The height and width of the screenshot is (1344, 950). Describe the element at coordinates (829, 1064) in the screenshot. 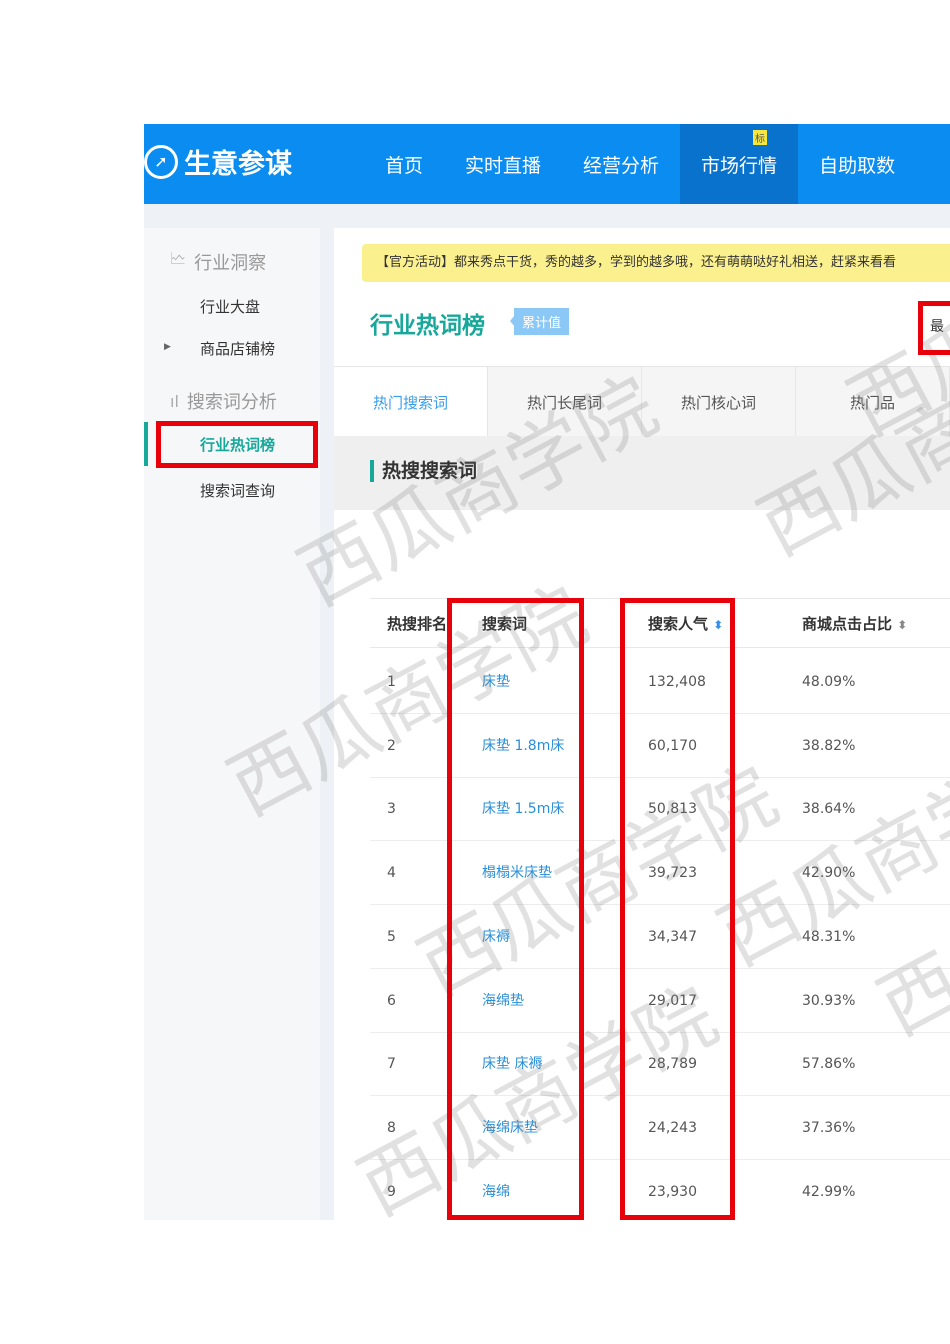

I see `click-ratio: 57.86%` at that location.